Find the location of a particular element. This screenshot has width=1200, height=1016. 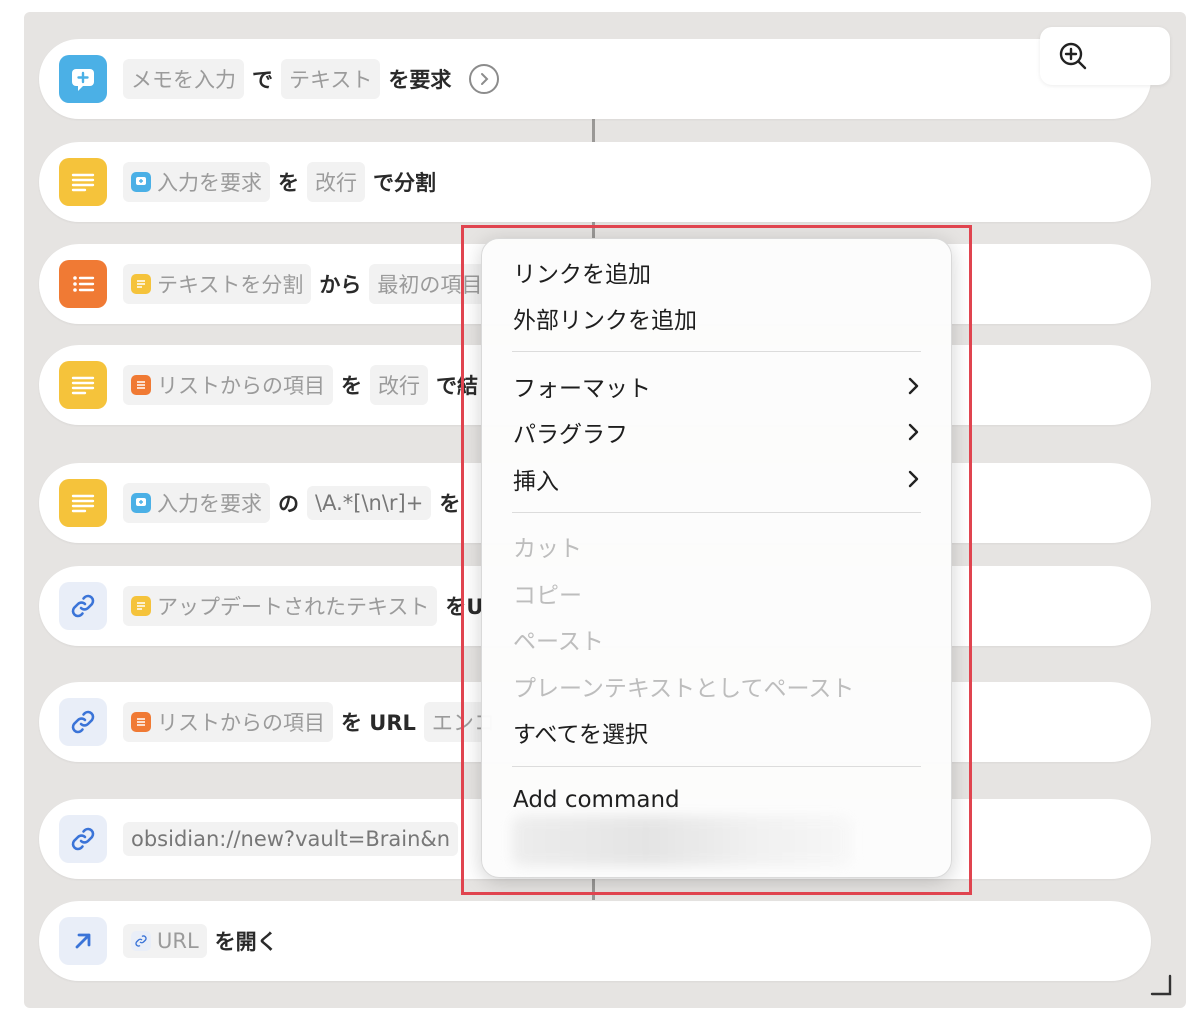

link-mini-icon is located at coordinates (141, 941).